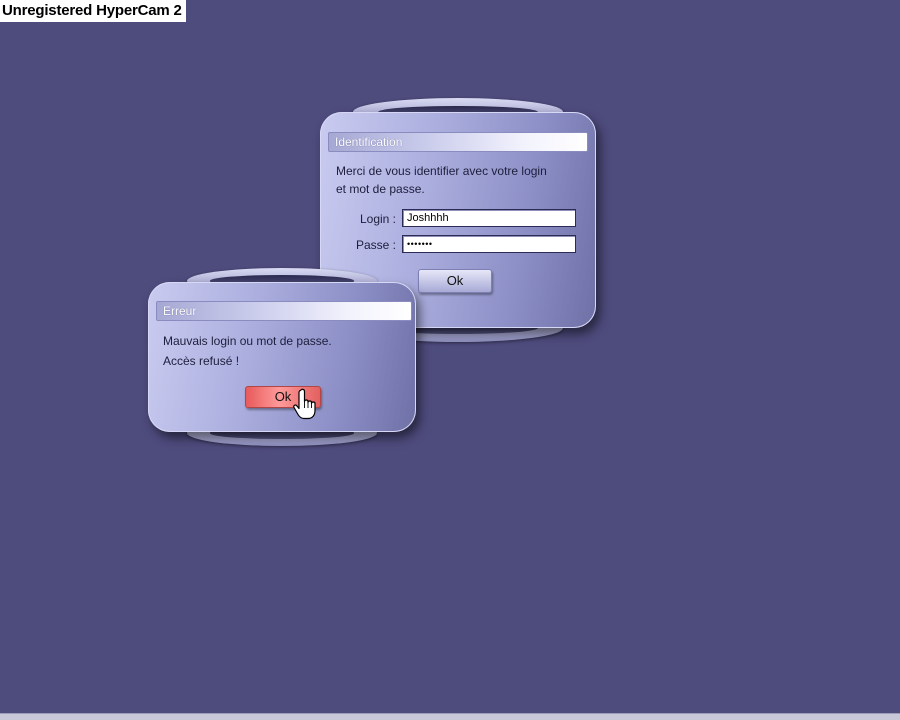 The image size is (900, 720). Describe the element at coordinates (93, 11) in the screenshot. I see `hypercam-watermark: Unregistered HyperCam 2` at that location.